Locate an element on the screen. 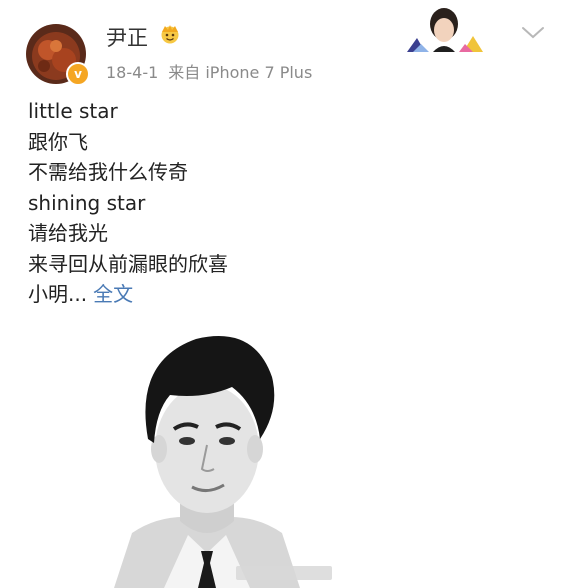  chevron-down-icon is located at coordinates (533, 33).